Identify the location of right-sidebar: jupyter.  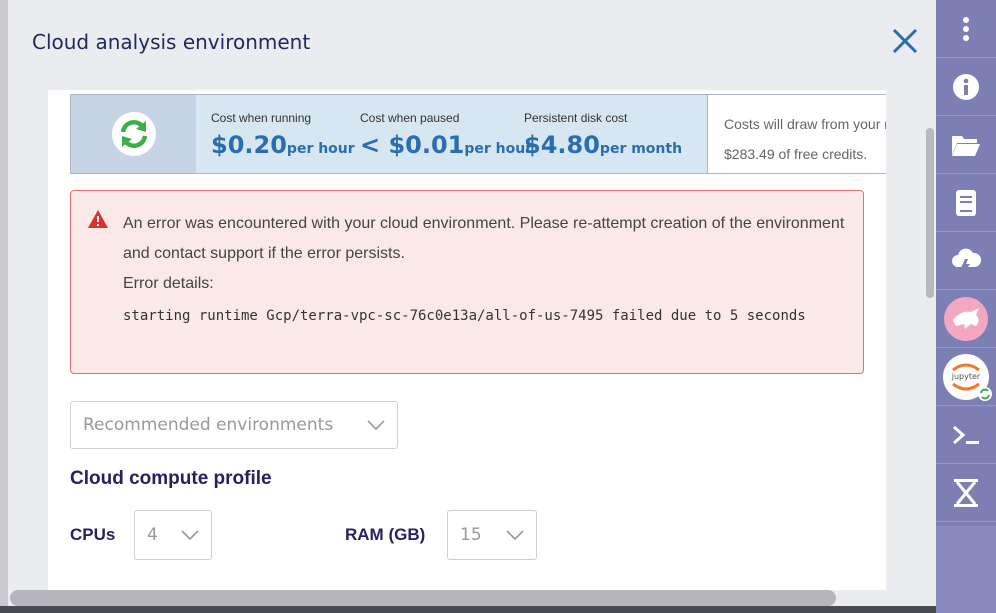
(966, 306).